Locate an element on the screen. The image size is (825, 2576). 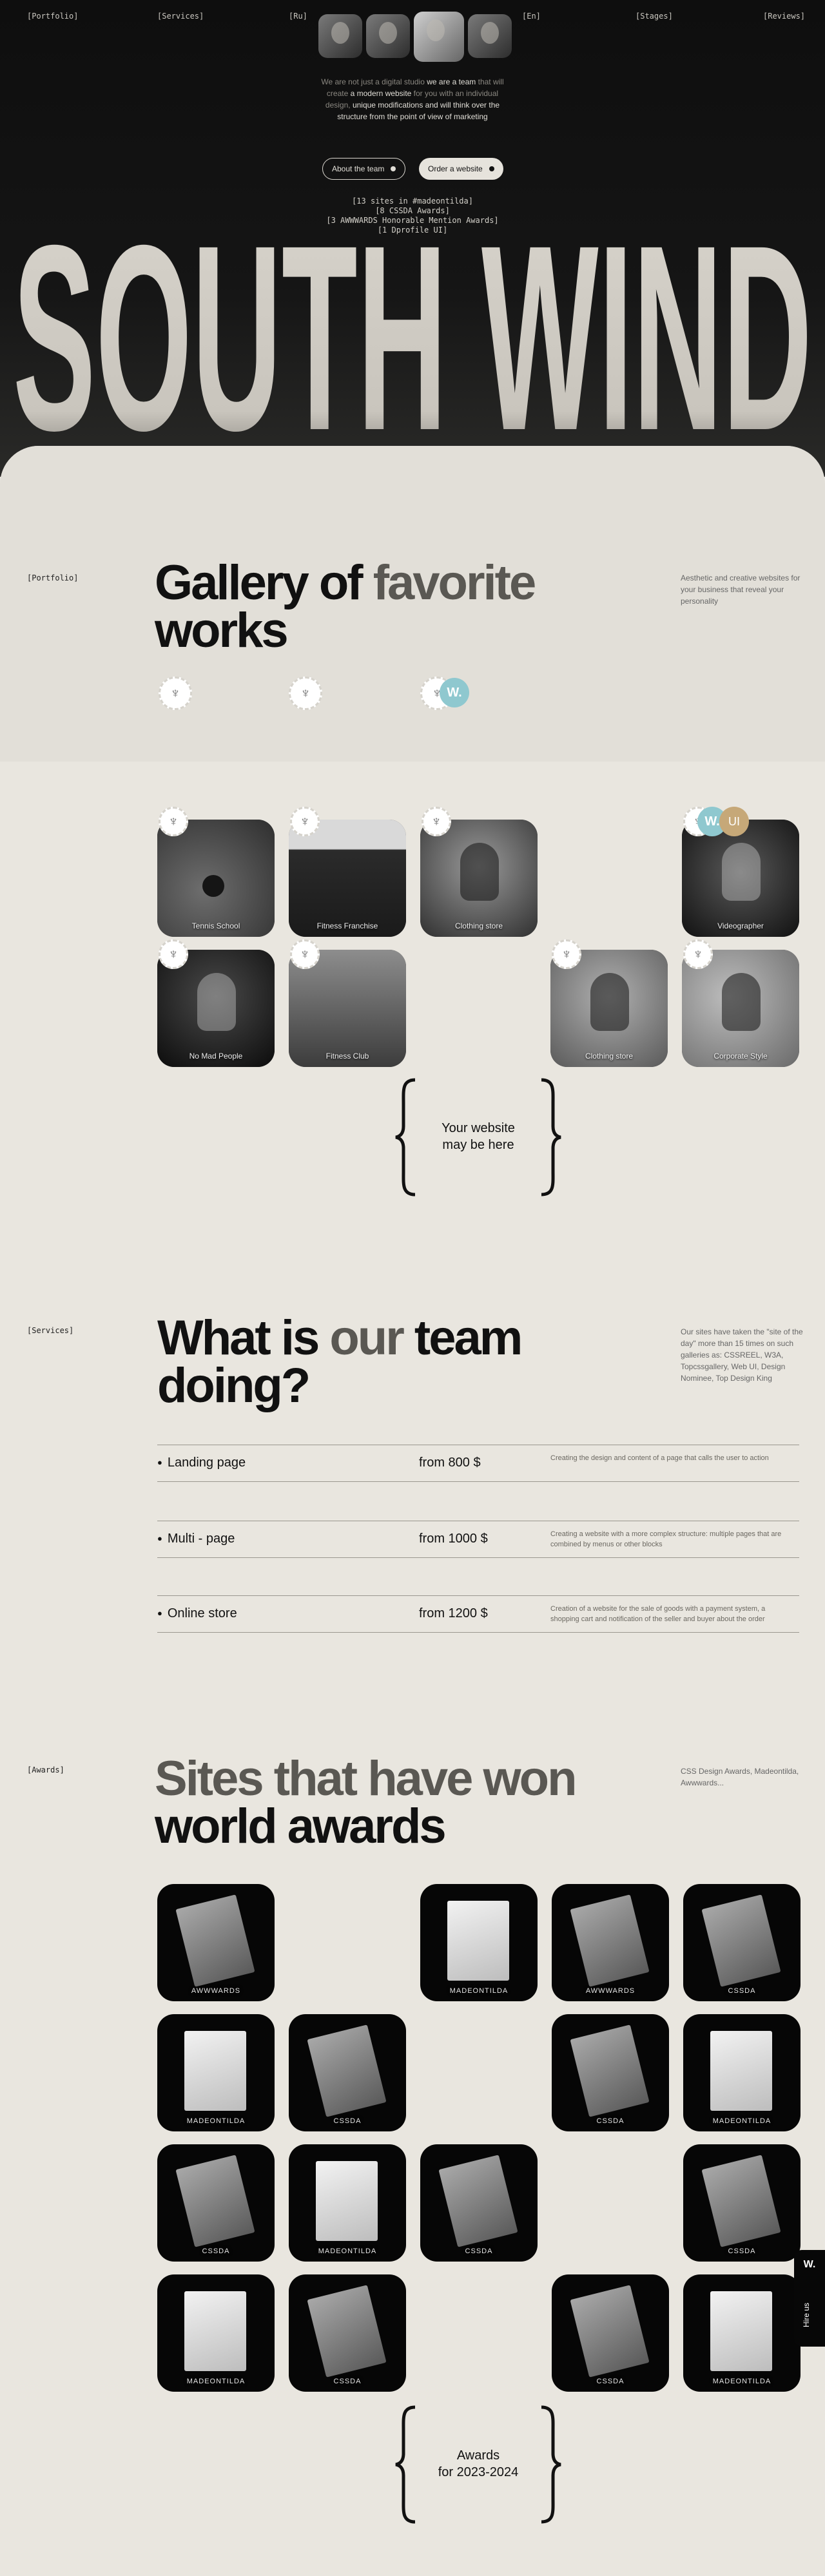
services-title: What is our team doing? is located at coordinates (340, 1362).